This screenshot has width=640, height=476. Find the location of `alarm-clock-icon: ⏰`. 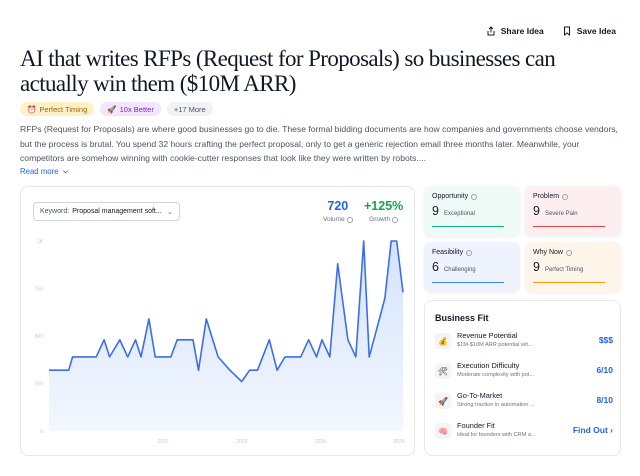

alarm-clock-icon: ⏰ is located at coordinates (32, 109).